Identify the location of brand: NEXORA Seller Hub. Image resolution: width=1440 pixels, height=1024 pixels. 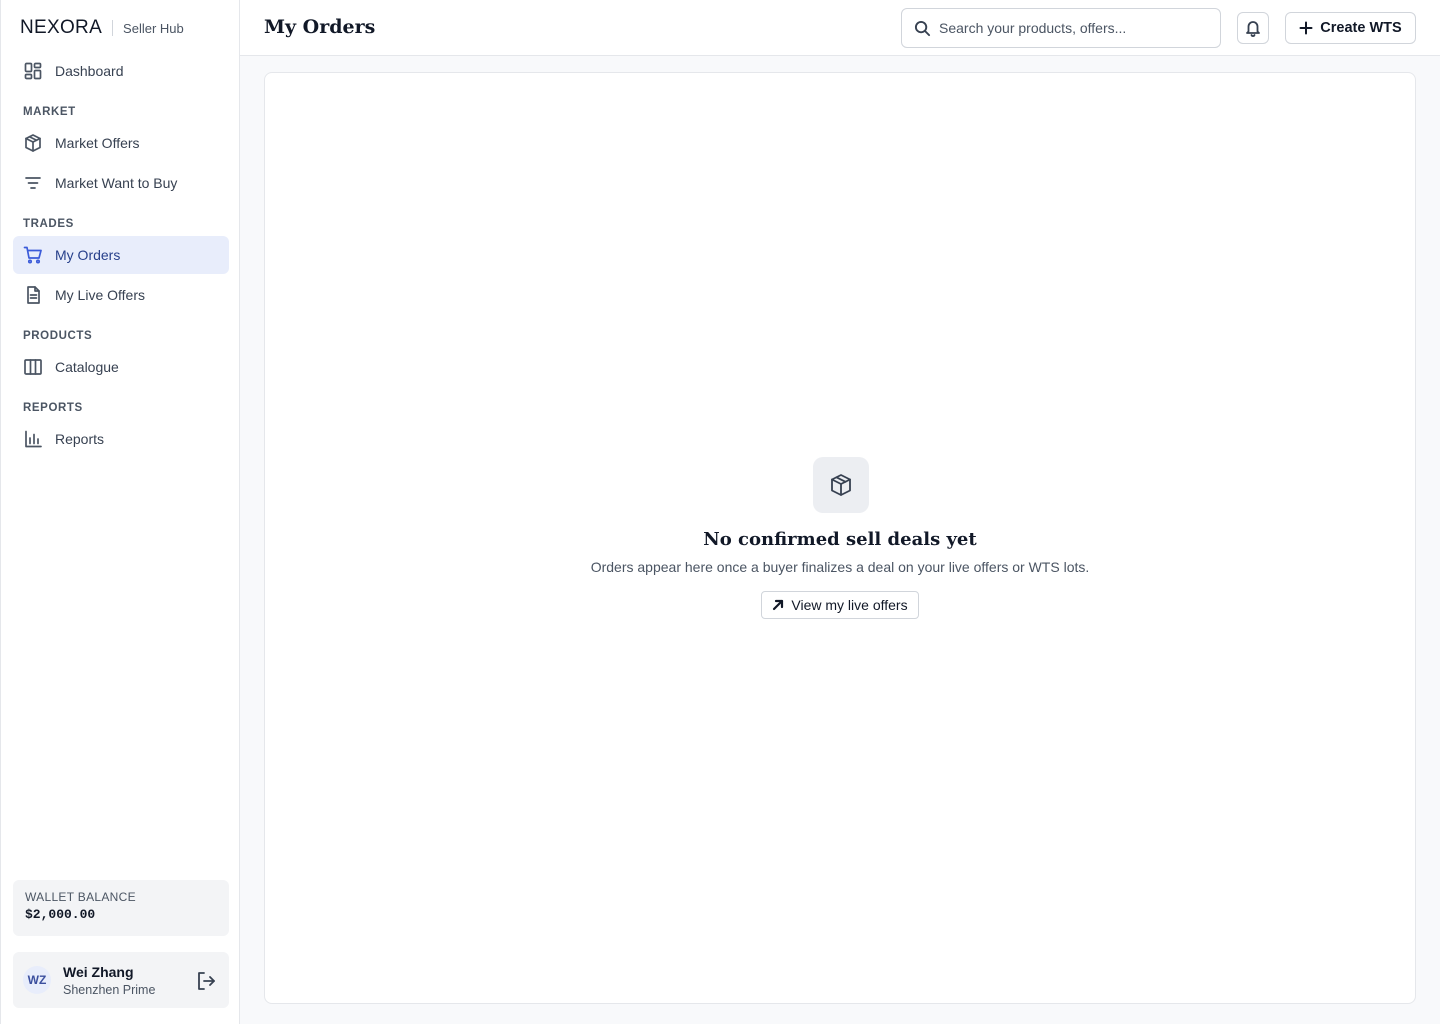
(102, 28).